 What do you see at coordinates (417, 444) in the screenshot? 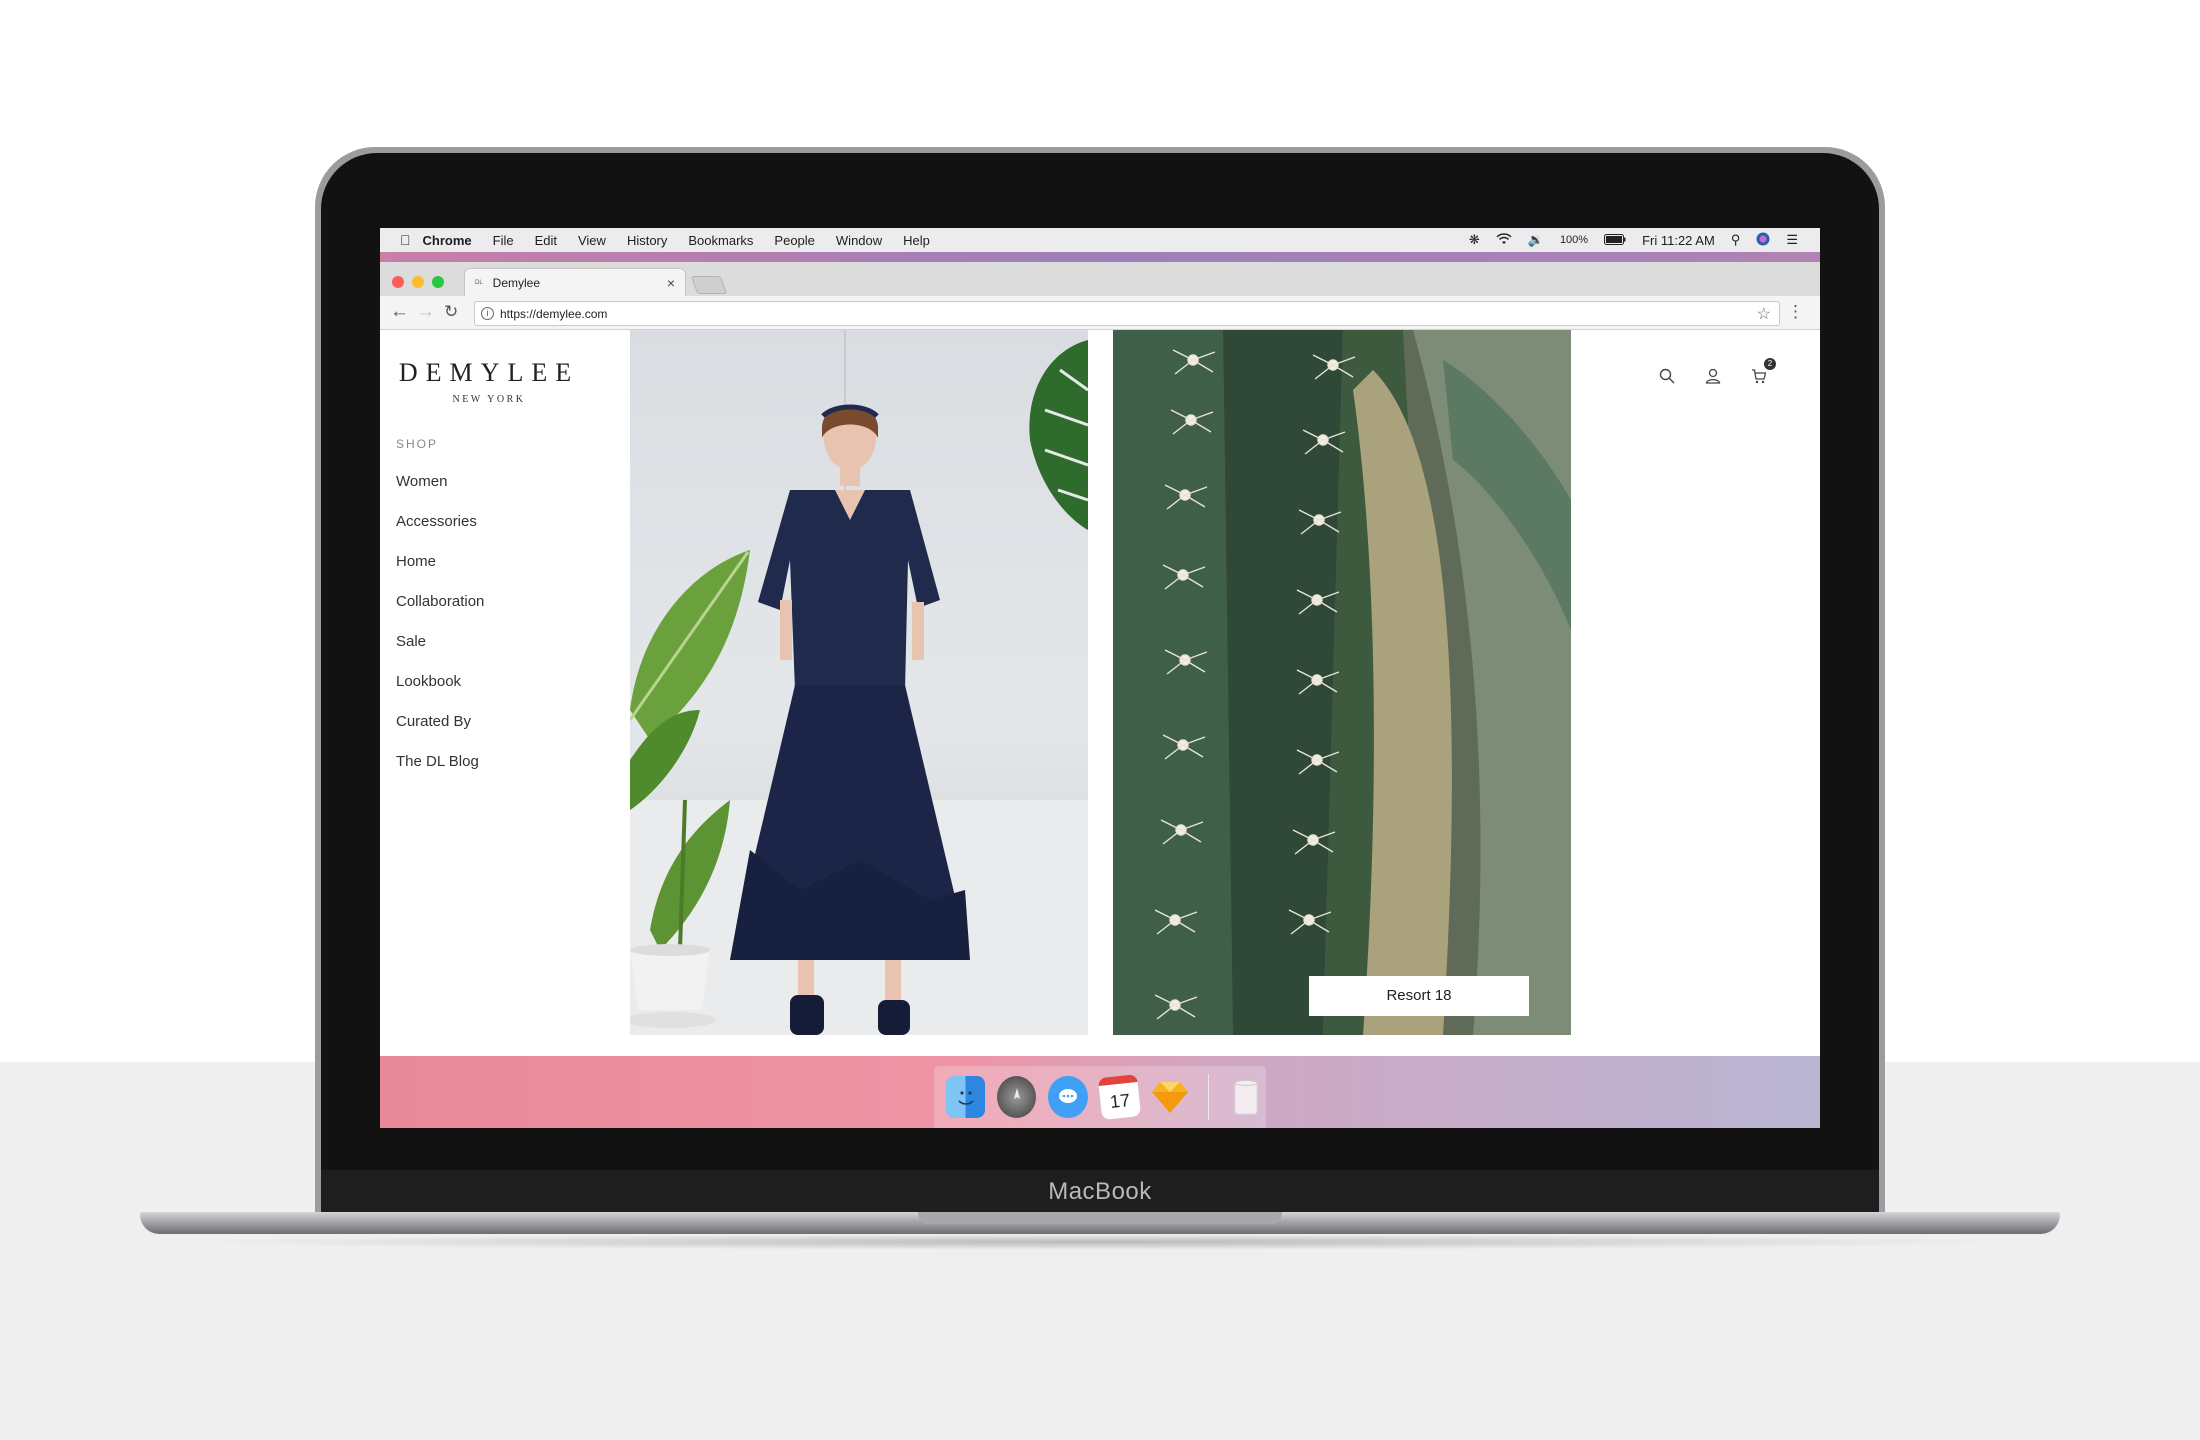
I see `shop-nav-heading: SHOP` at bounding box center [417, 444].